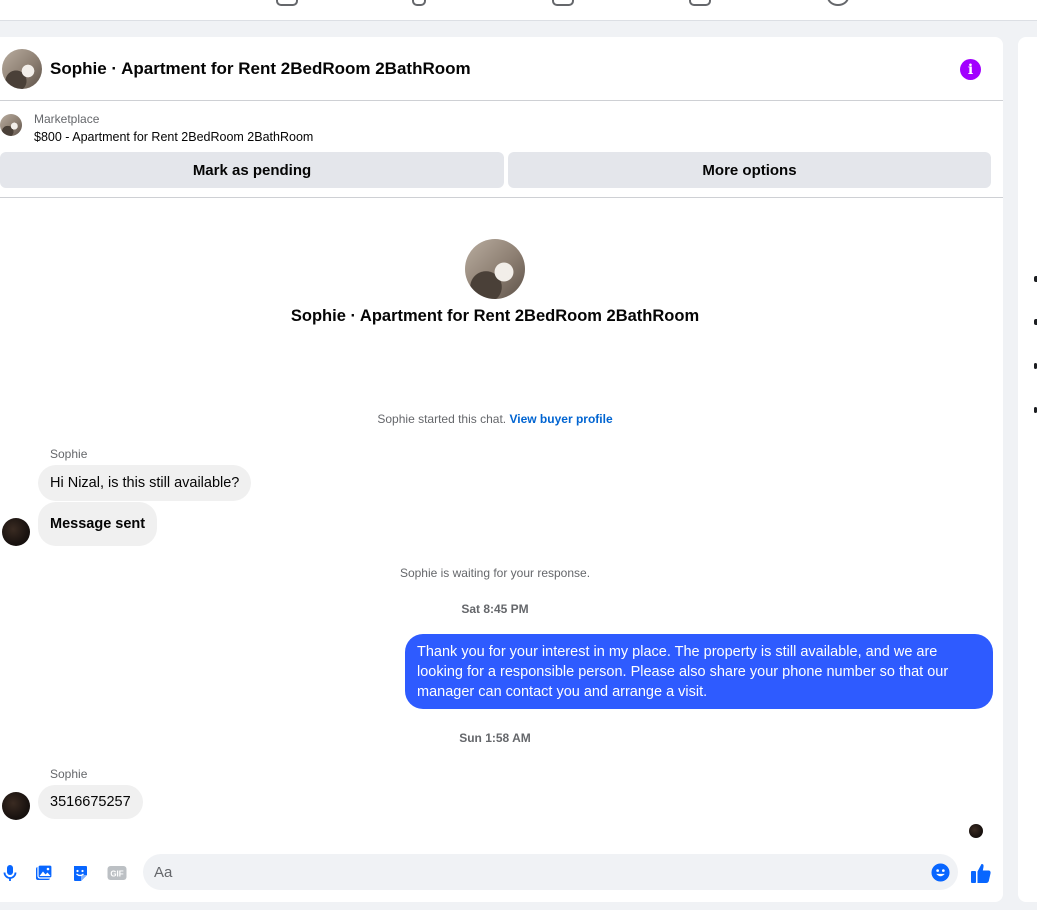 This screenshot has height=910, width=1037. What do you see at coordinates (495, 738) in the screenshot?
I see `timestamp: Sun 1:58 AM` at bounding box center [495, 738].